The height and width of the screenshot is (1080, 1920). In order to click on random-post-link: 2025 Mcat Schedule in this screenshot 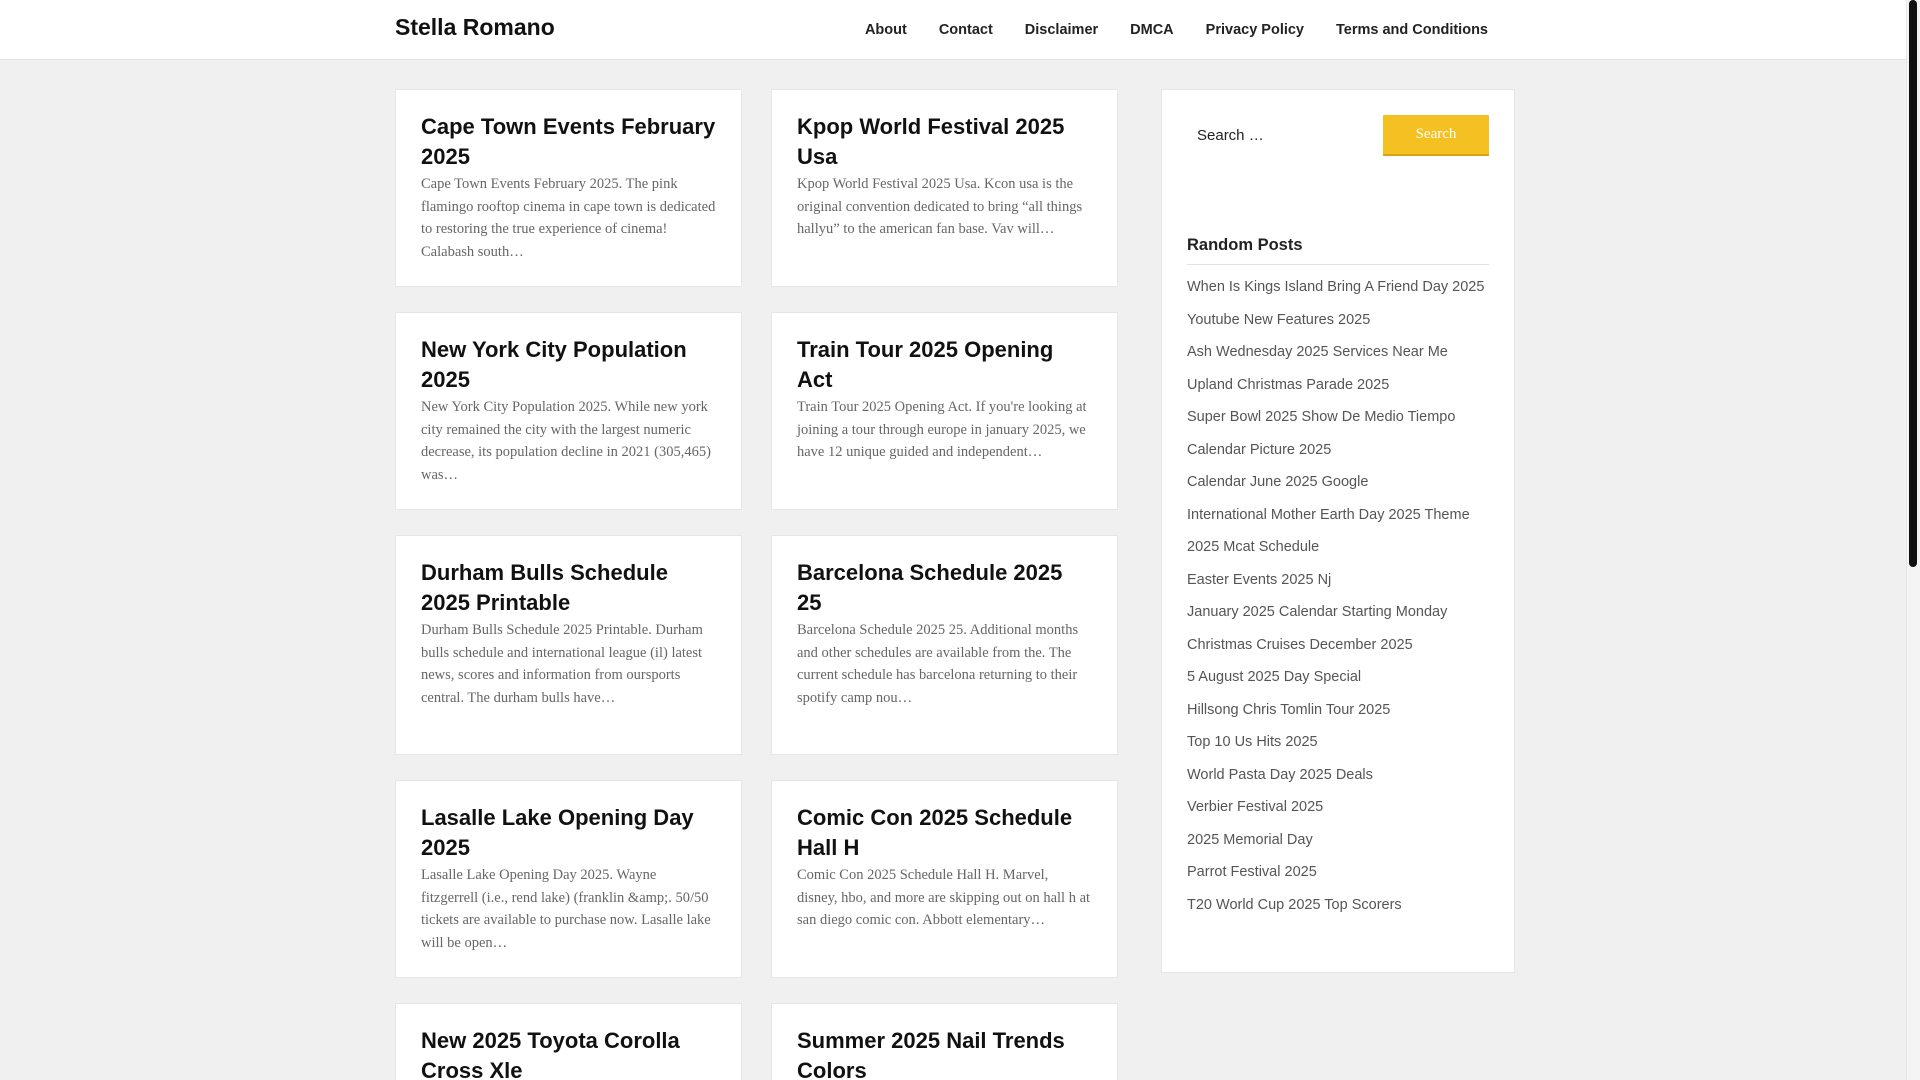, I will do `click(1253, 547)`.